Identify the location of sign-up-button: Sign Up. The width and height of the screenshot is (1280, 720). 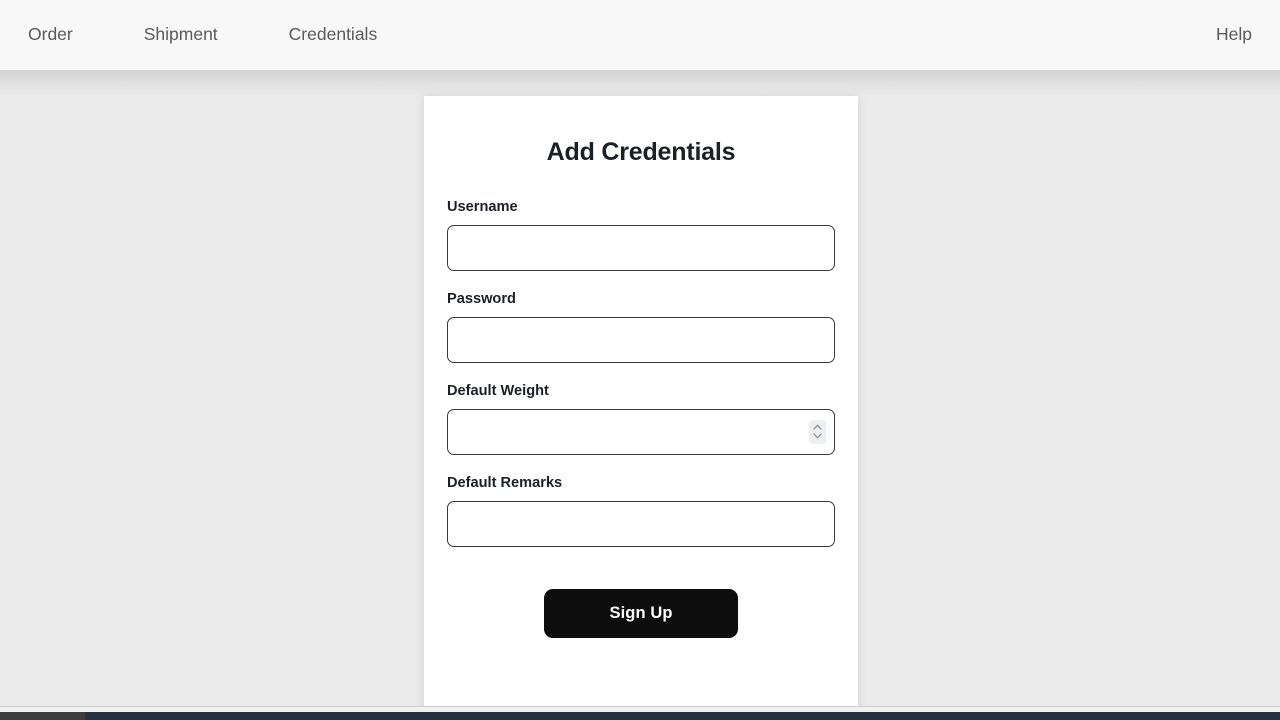
(641, 613).